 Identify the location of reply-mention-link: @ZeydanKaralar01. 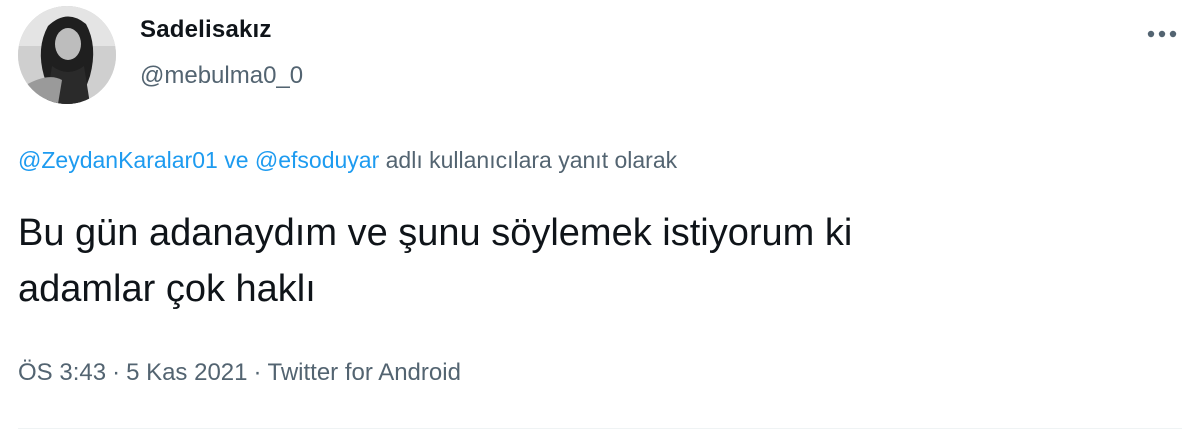
(118, 160).